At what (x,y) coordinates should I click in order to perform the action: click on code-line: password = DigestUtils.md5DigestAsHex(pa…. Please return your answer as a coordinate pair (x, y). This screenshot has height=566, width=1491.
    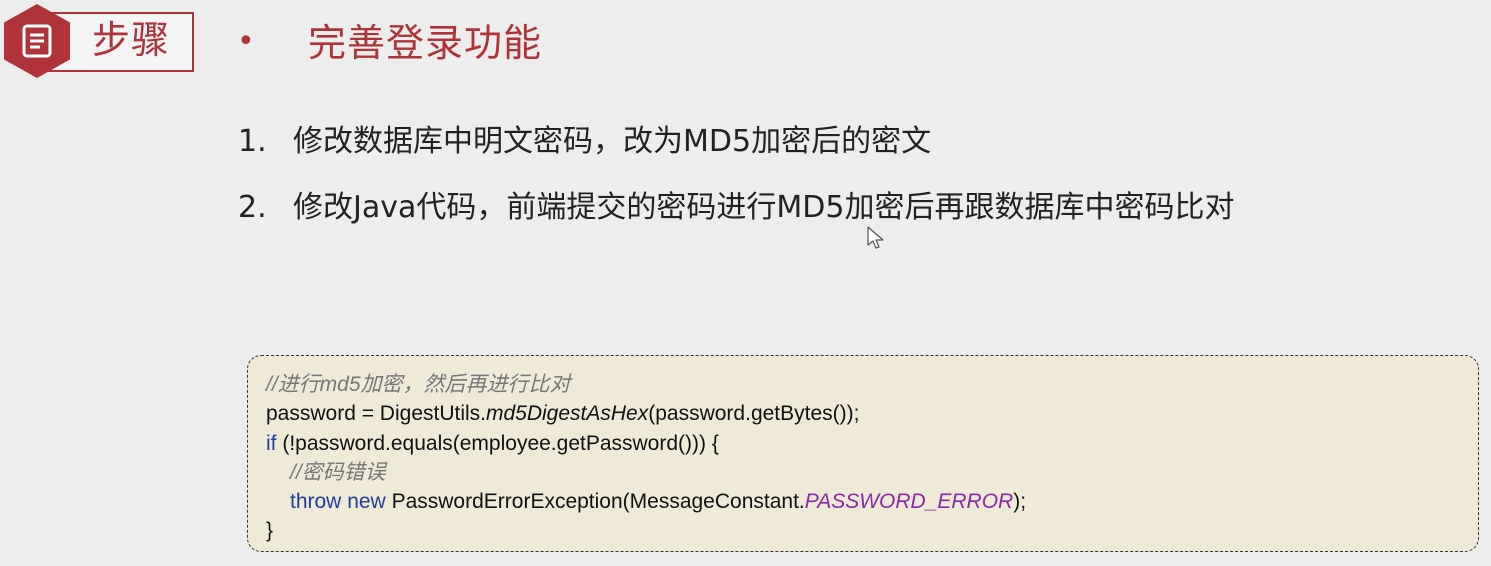
    Looking at the image, I should click on (863, 413).